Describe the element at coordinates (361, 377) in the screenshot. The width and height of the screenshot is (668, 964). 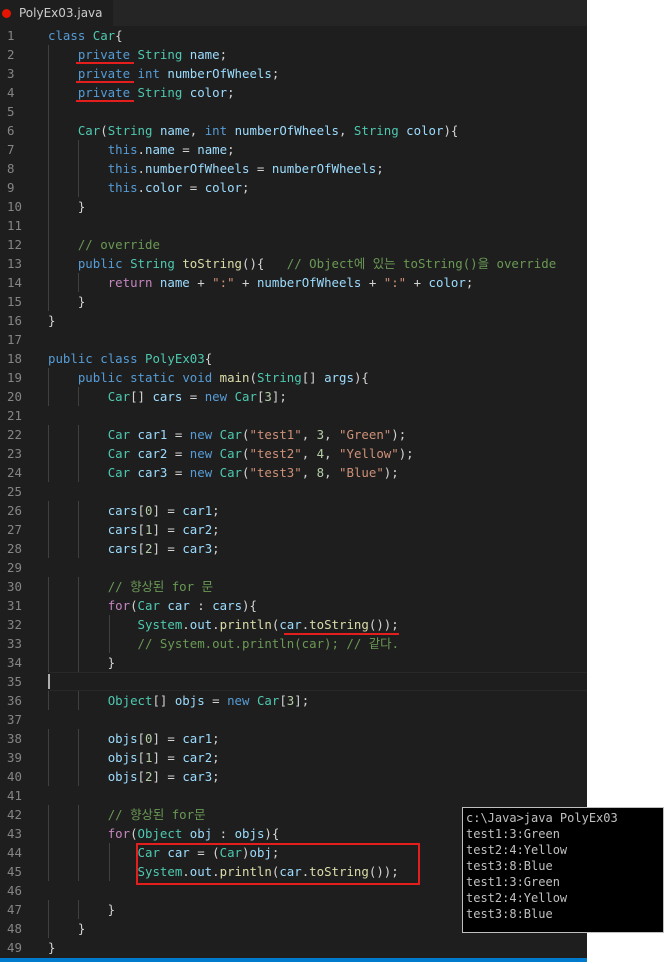
I see `code-token: ){` at that location.